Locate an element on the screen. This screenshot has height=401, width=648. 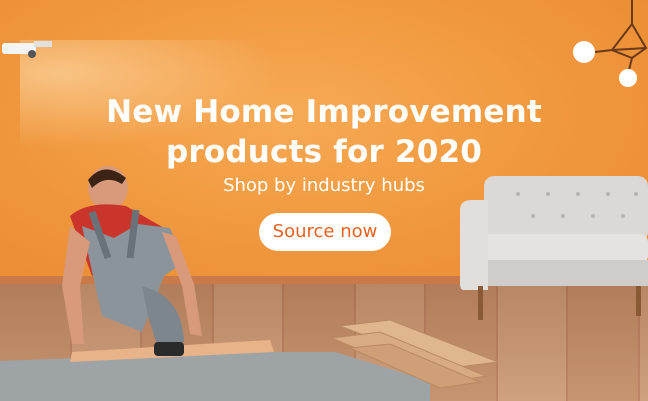
security-camera-icon is located at coordinates (27, 49).